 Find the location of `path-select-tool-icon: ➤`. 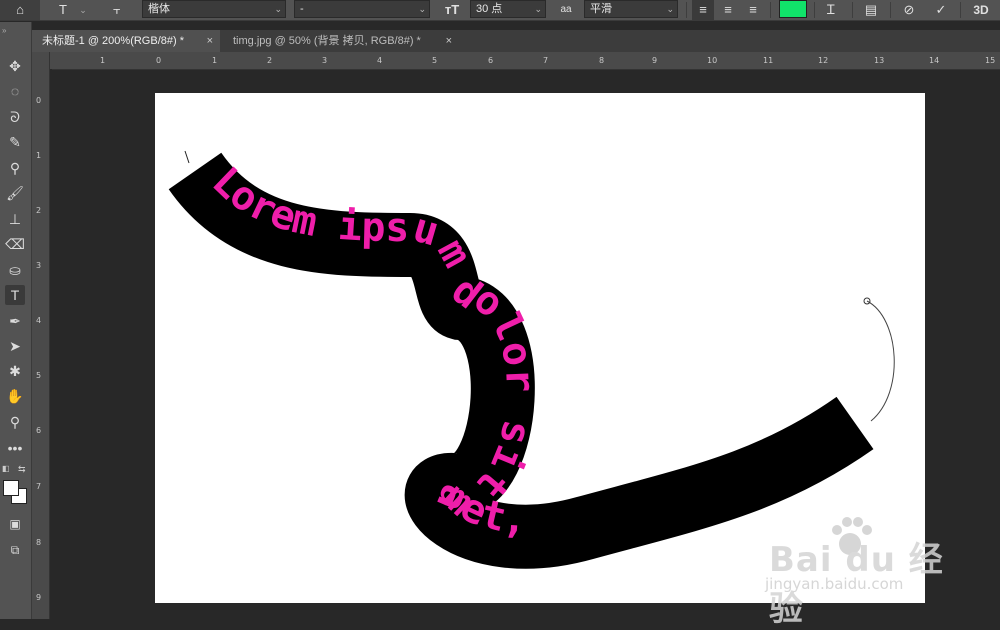

path-select-tool-icon: ➤ is located at coordinates (15, 346).